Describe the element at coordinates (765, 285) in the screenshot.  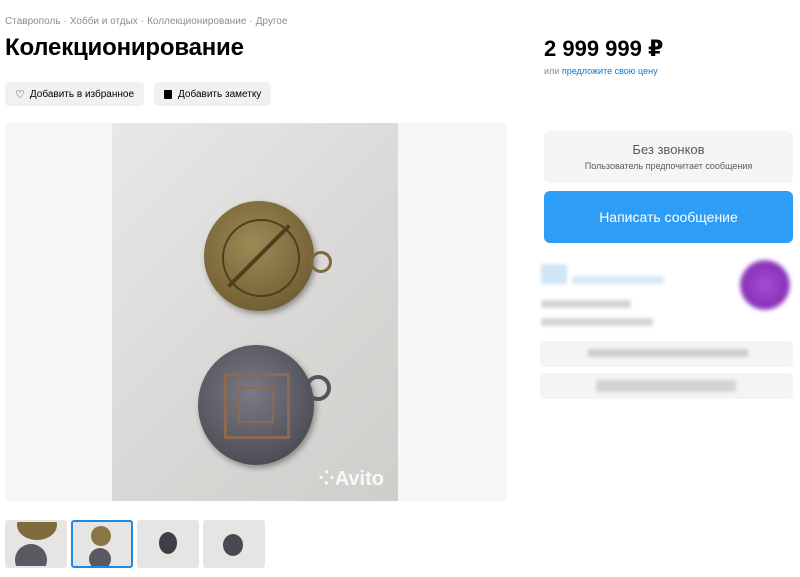
I see `seller-avatar` at that location.